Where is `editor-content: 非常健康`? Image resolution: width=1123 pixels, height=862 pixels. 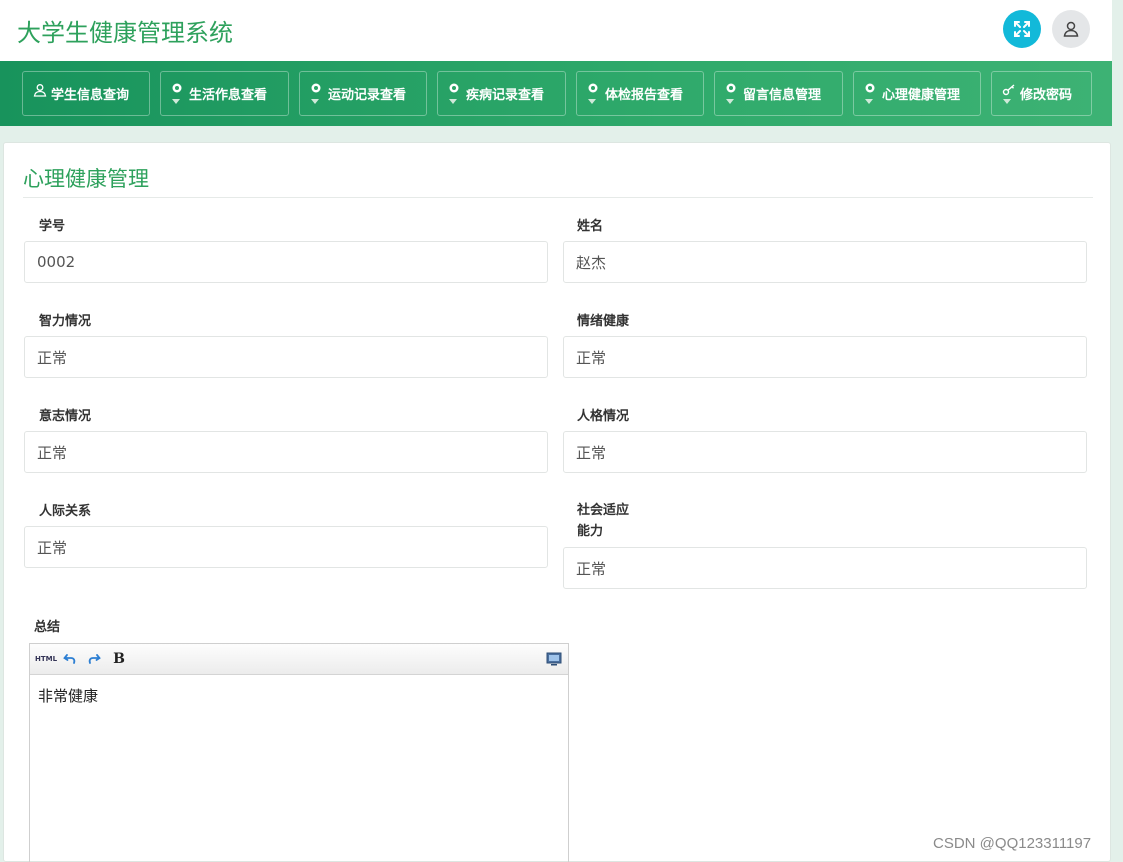 editor-content: 非常健康 is located at coordinates (299, 695).